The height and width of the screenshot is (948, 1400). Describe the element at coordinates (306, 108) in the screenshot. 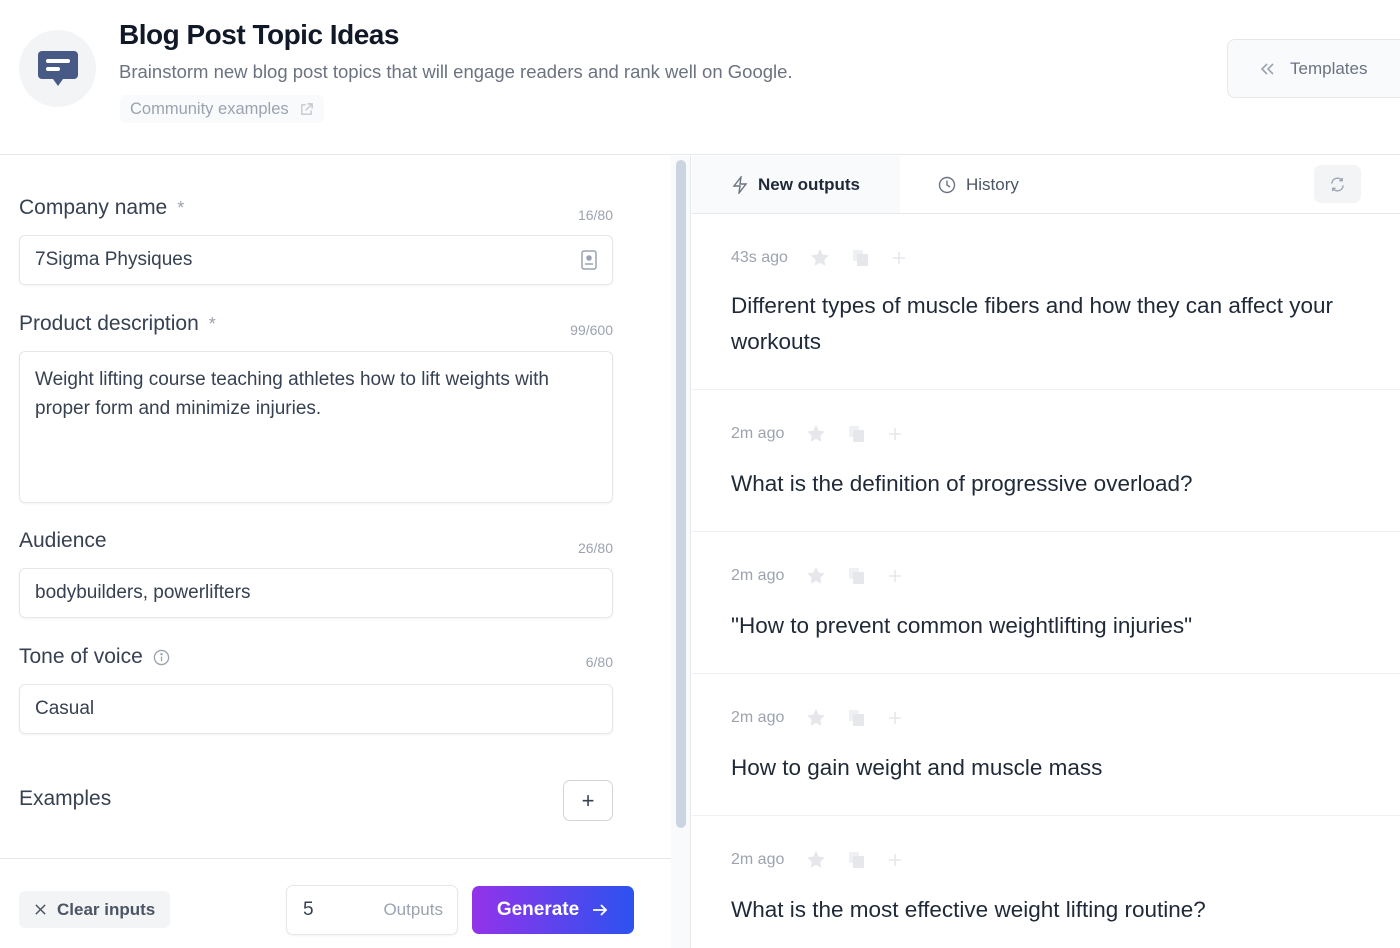

I see `external-link-icon` at that location.